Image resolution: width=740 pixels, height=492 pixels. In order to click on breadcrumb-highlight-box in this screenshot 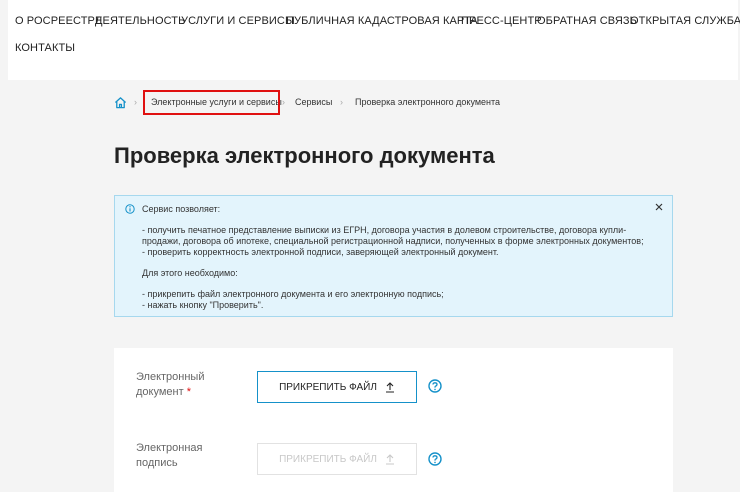, I will do `click(211, 102)`.